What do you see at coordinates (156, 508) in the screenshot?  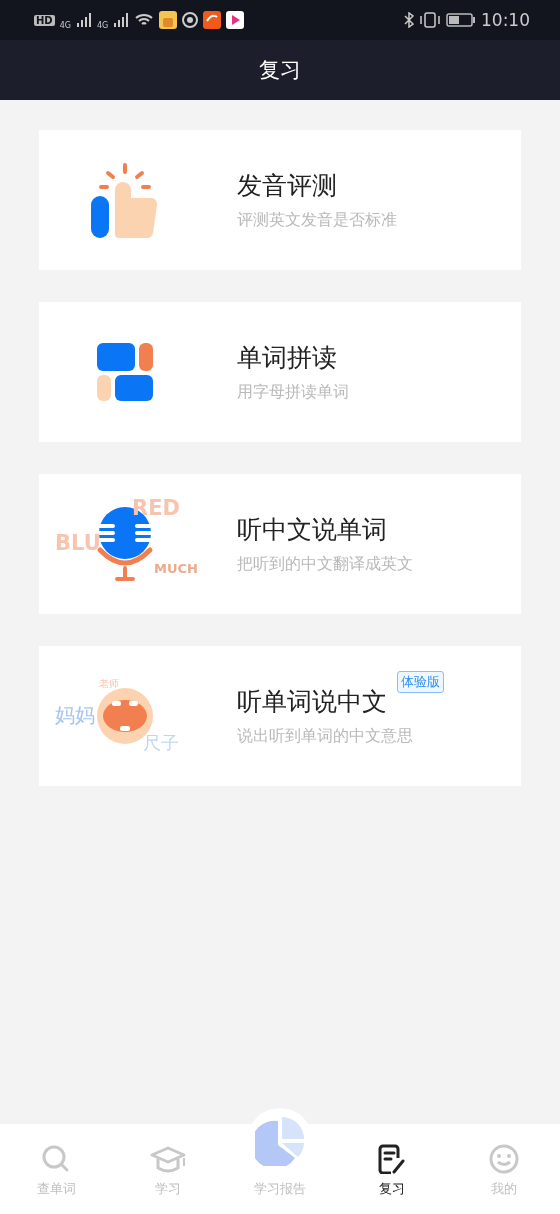 I see `illustration-word: RED` at bounding box center [156, 508].